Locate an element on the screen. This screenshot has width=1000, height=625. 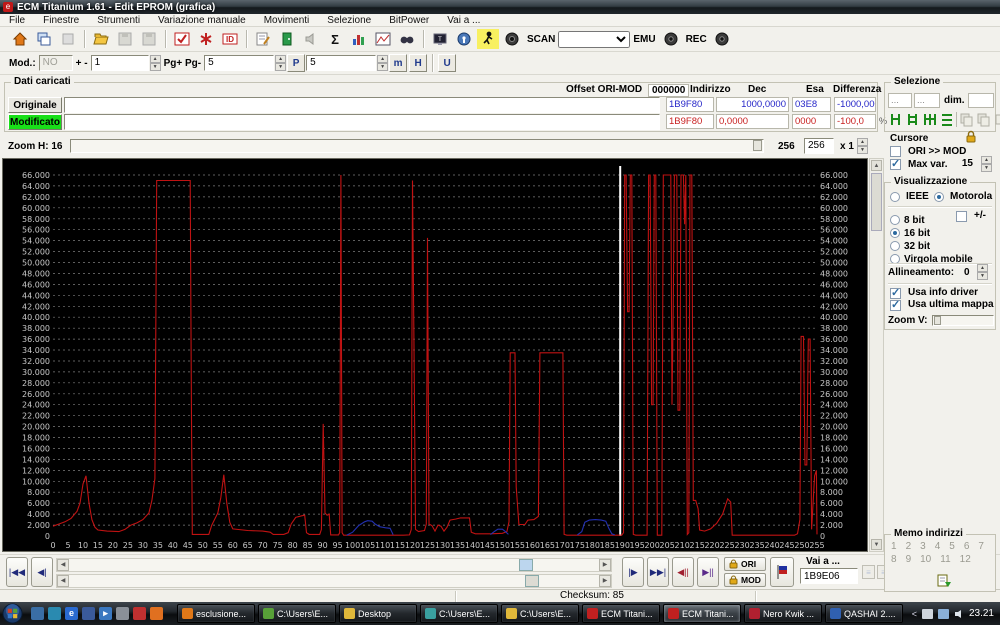
max-var-checkbox is located at coordinates (895, 163).